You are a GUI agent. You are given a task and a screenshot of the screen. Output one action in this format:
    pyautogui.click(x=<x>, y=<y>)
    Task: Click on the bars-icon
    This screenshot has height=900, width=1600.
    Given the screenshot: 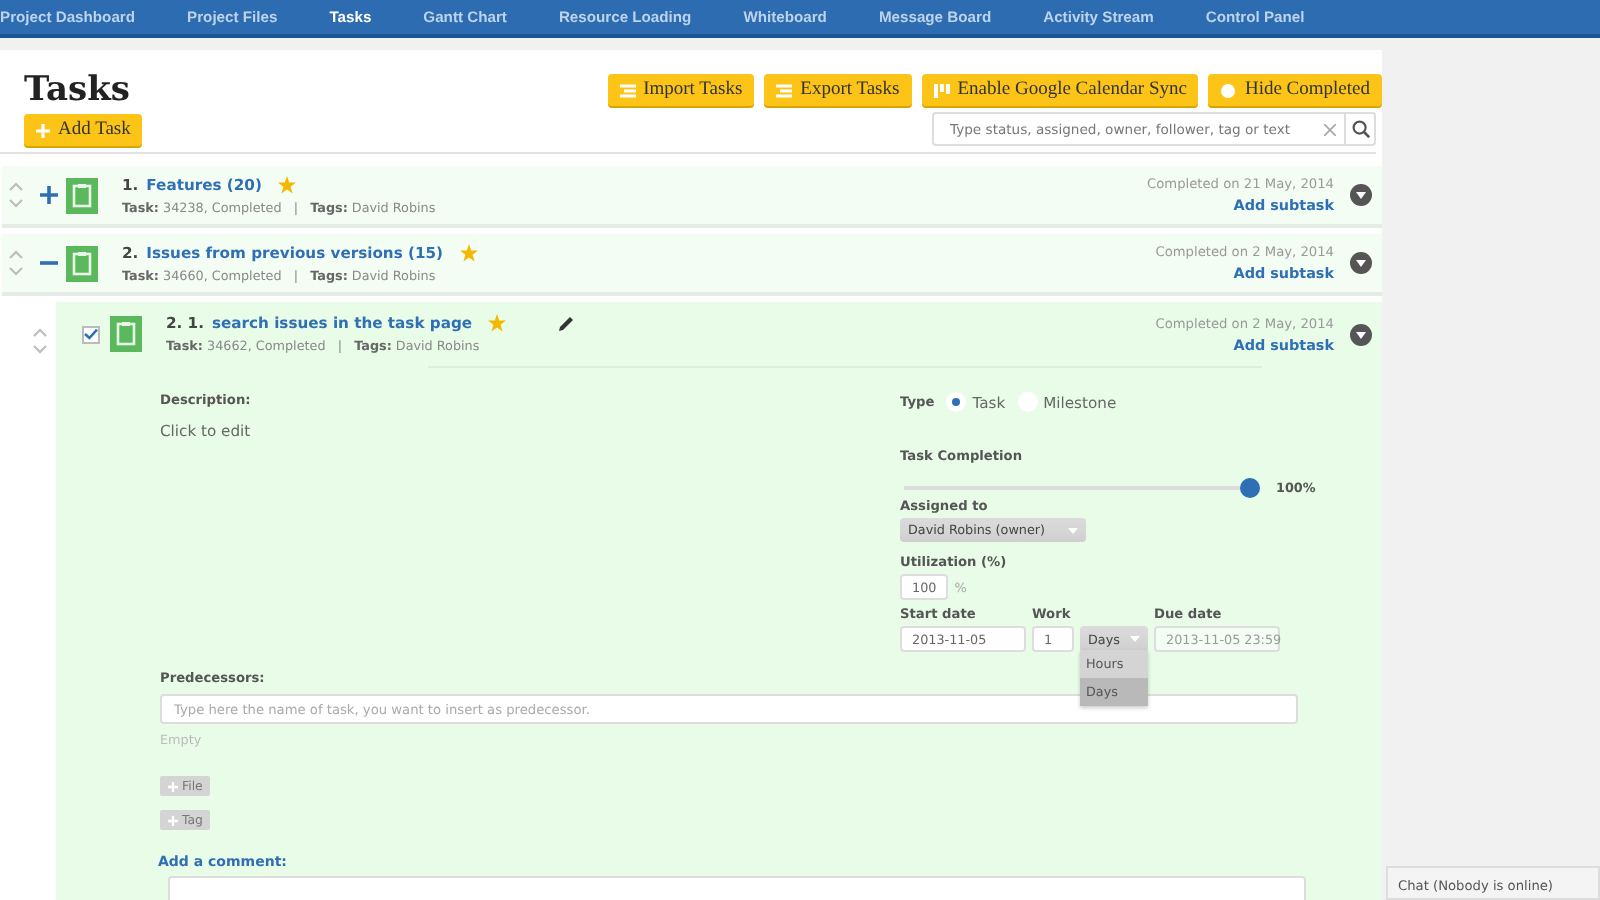 What is the action you would take?
    pyautogui.click(x=941, y=90)
    